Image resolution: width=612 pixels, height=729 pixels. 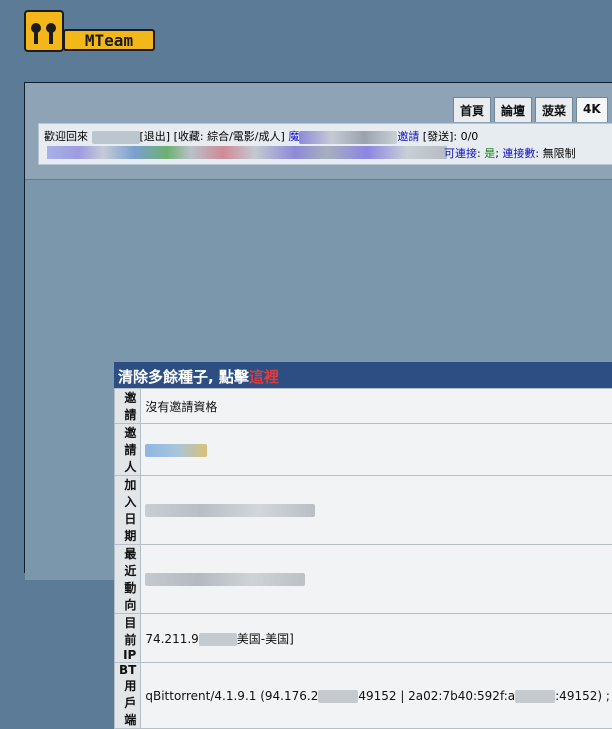 What do you see at coordinates (518, 153) in the screenshot?
I see `connections-label: 連接數` at bounding box center [518, 153].